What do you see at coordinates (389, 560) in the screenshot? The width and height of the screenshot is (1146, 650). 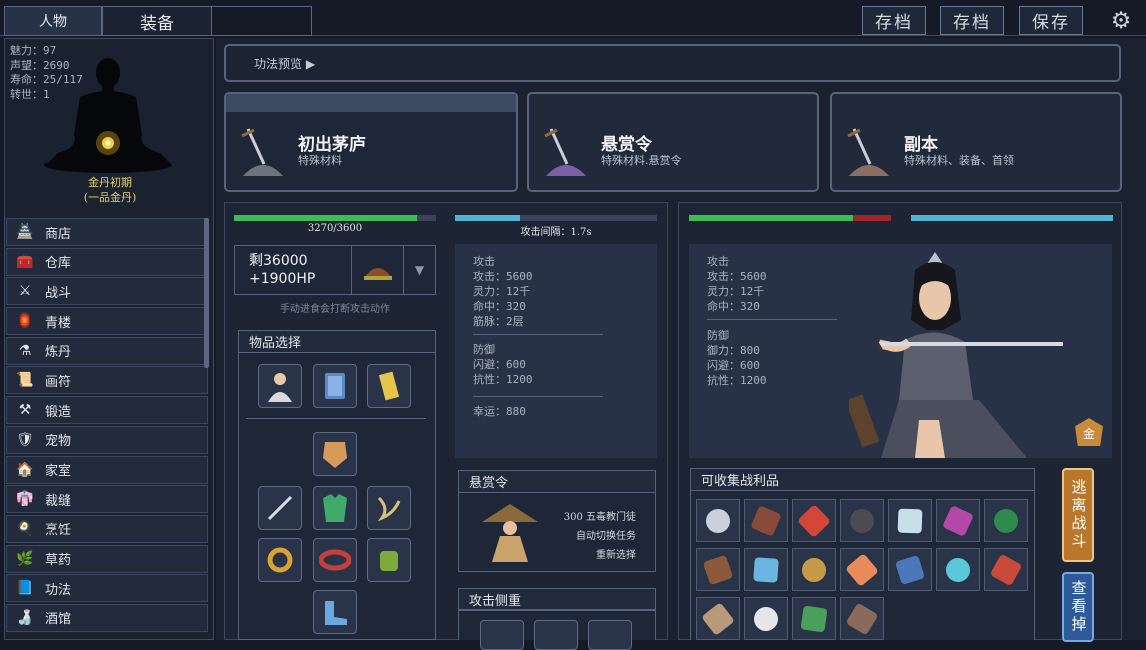 I see `glove-equip-icon` at bounding box center [389, 560].